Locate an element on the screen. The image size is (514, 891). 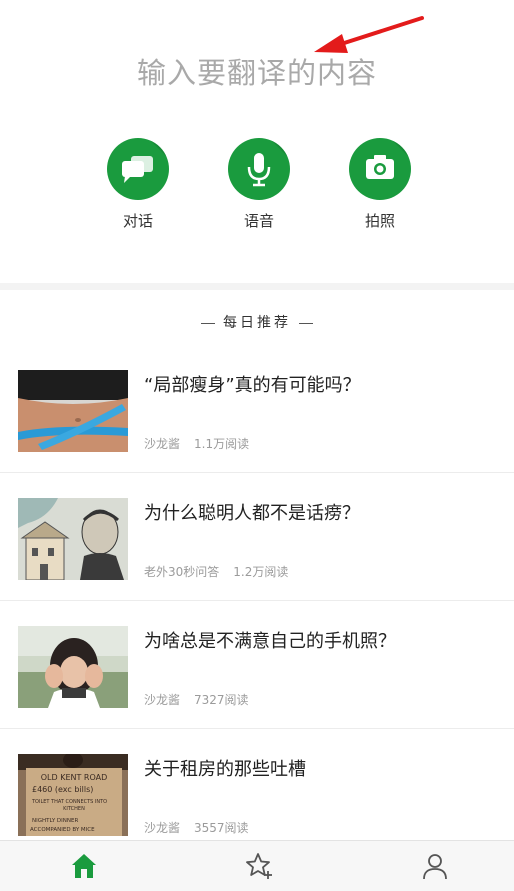
svg-text: TOILET THAT CONNECTS INTO is located at coordinates (69, 802).